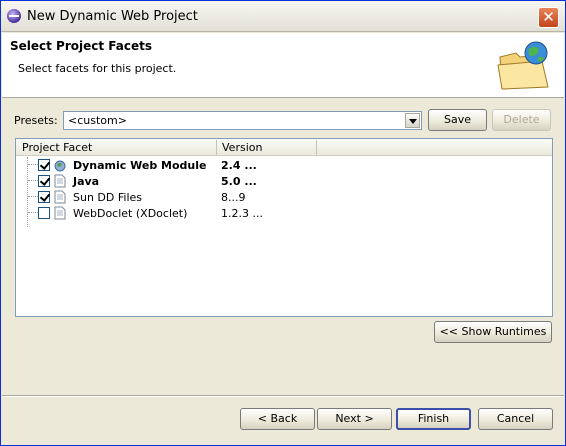 The width and height of the screenshot is (566, 446). I want to click on facet-name: WebDoclet (XDoclet), so click(130, 213).